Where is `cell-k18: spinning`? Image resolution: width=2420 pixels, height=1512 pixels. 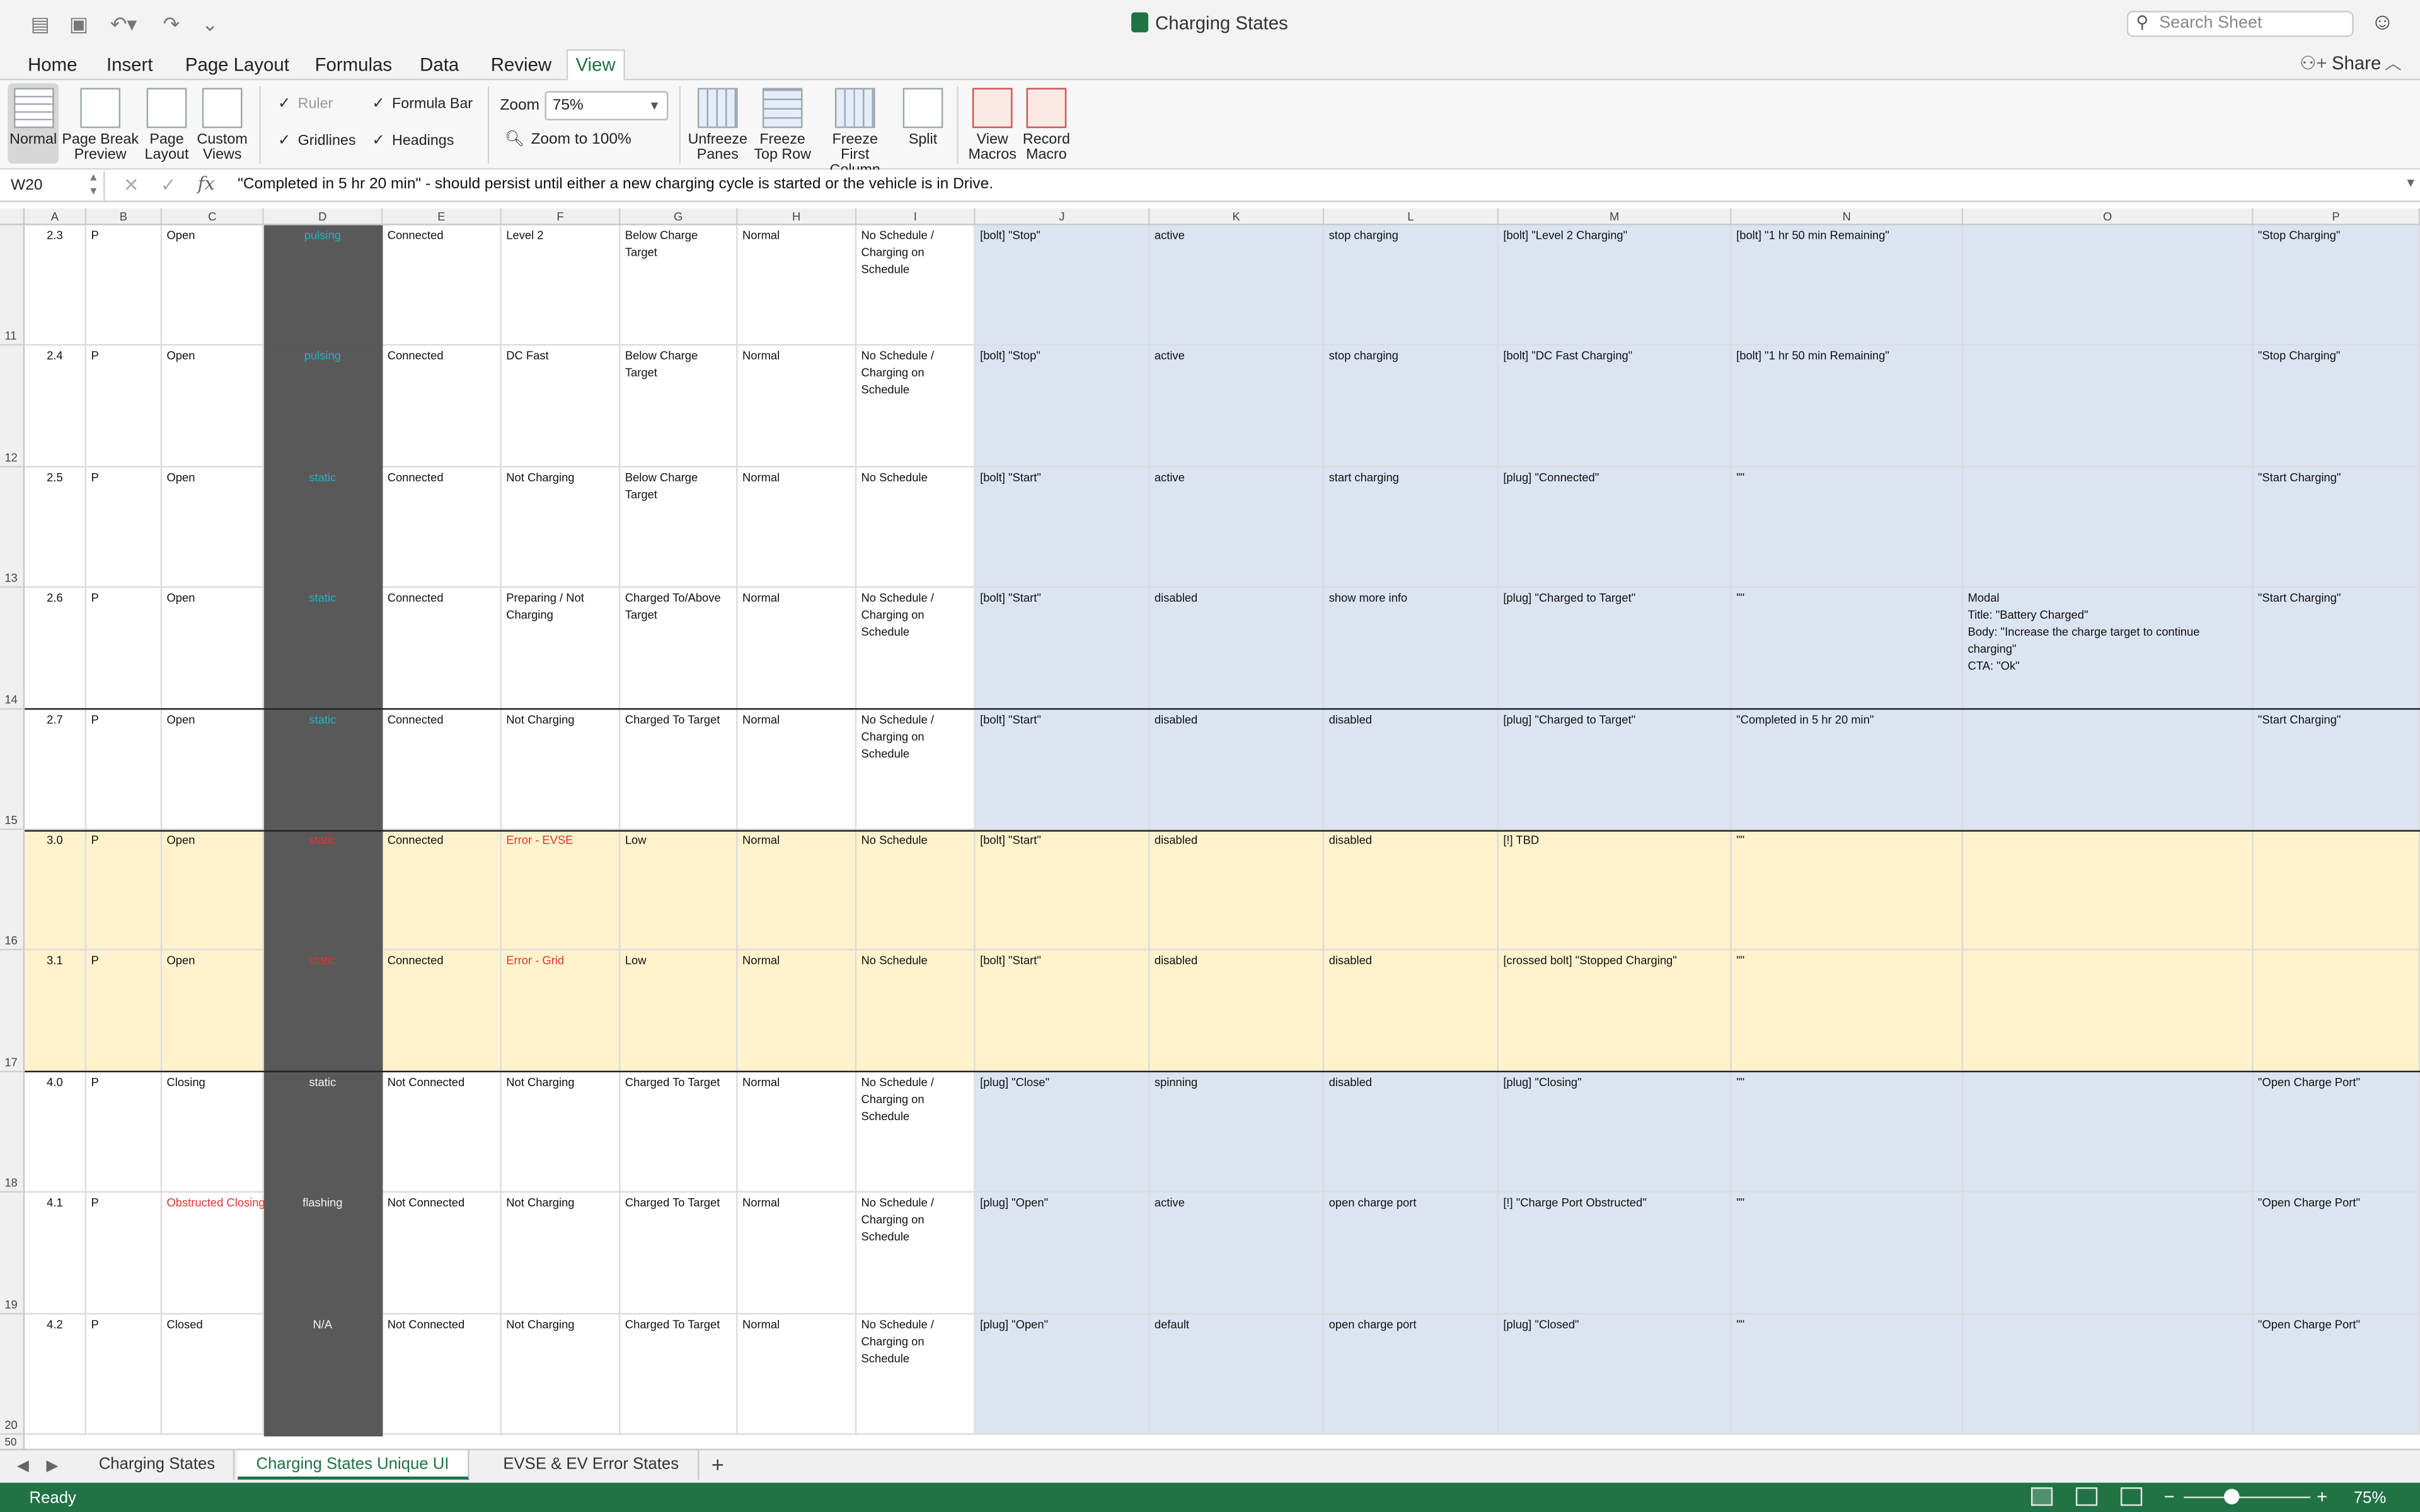 cell-k18: spinning is located at coordinates (1238, 1132).